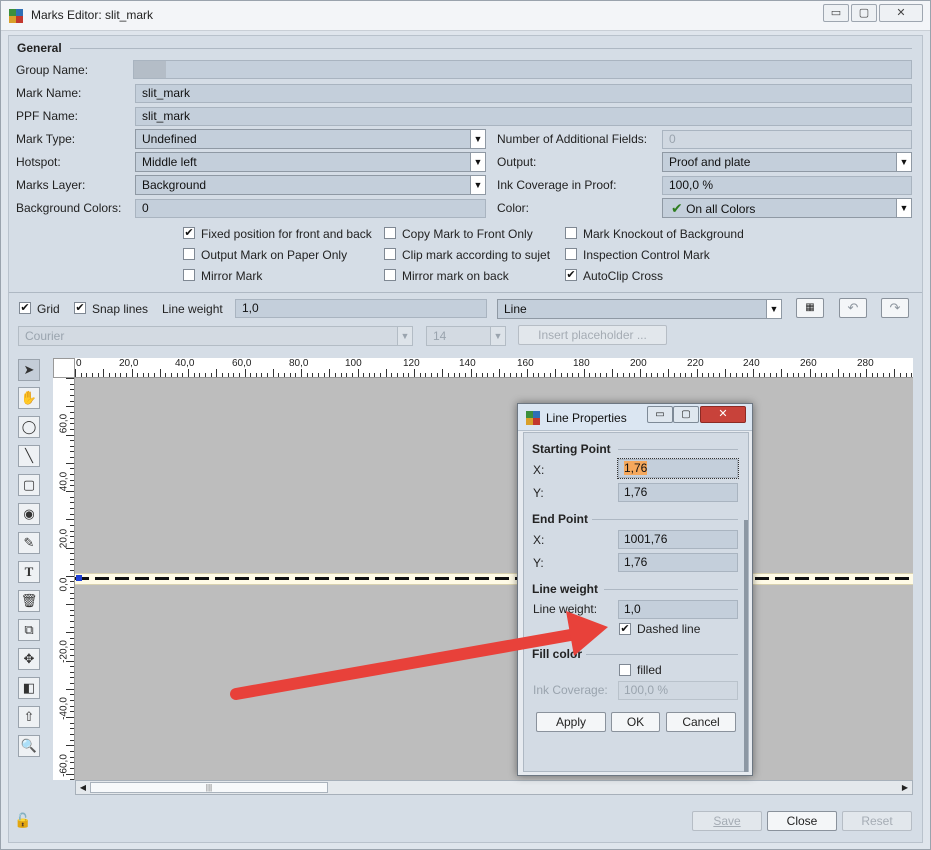 This screenshot has height=850, width=931. I want to click on grid-checkbox: ✔, so click(25, 308).